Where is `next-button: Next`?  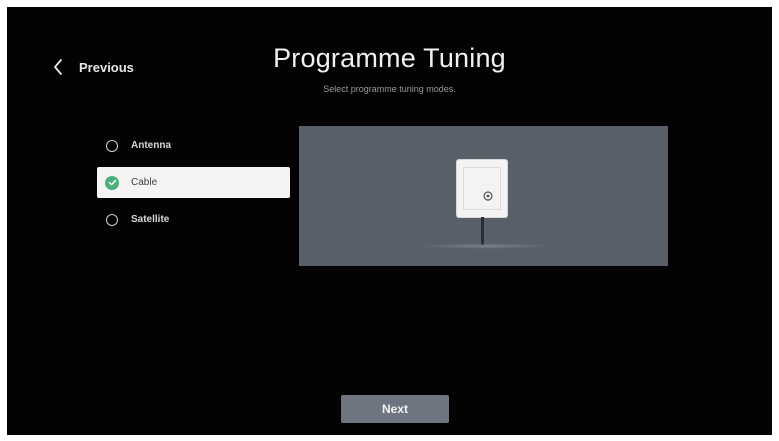 next-button: Next is located at coordinates (395, 409).